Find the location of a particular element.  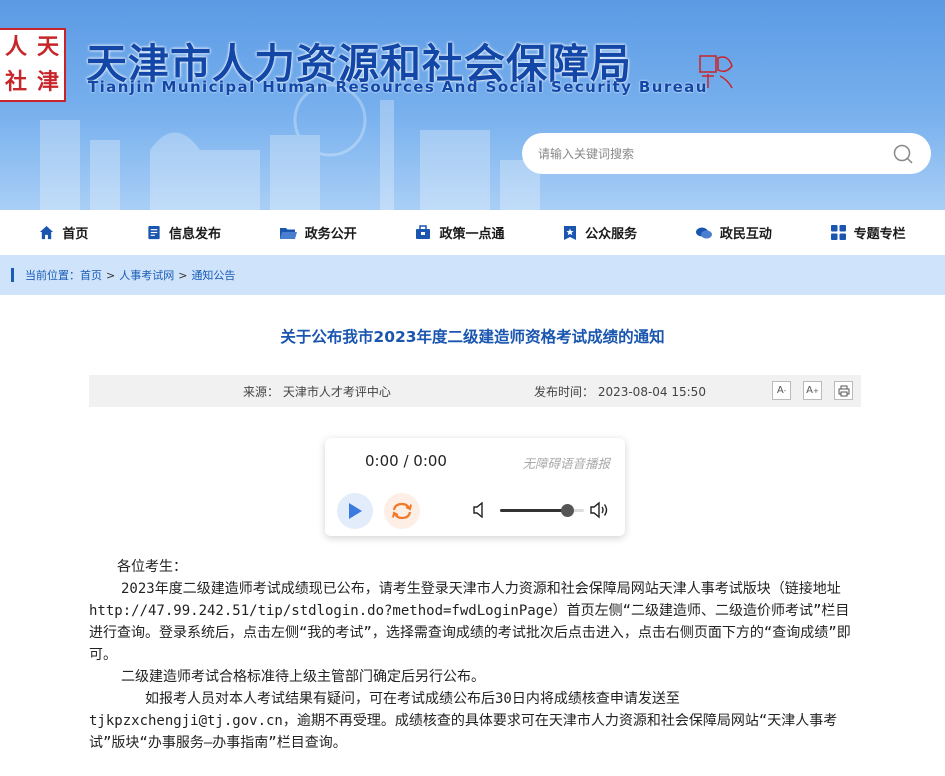

article-source: 来源： 天津市人才考评中心 is located at coordinates (317, 392).